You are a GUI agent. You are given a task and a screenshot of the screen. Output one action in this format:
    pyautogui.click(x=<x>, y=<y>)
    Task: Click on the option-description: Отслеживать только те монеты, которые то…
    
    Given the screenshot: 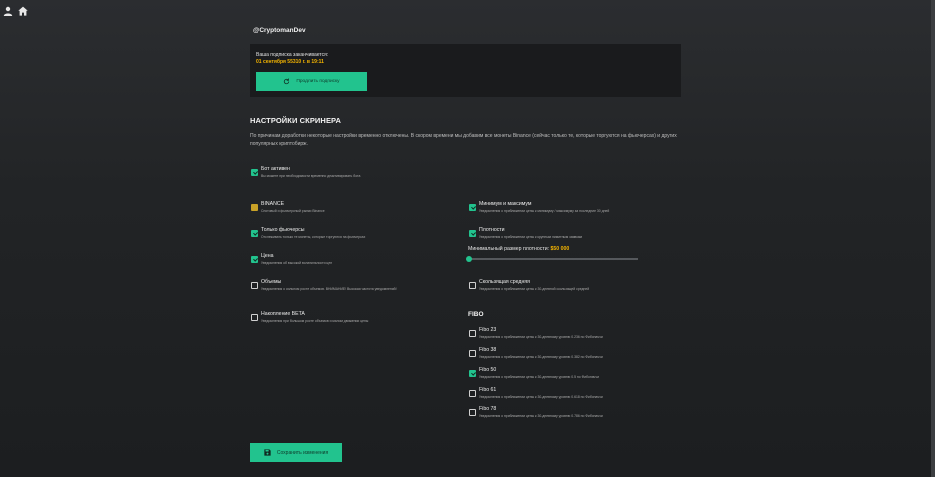 What is the action you would take?
    pyautogui.click(x=313, y=237)
    